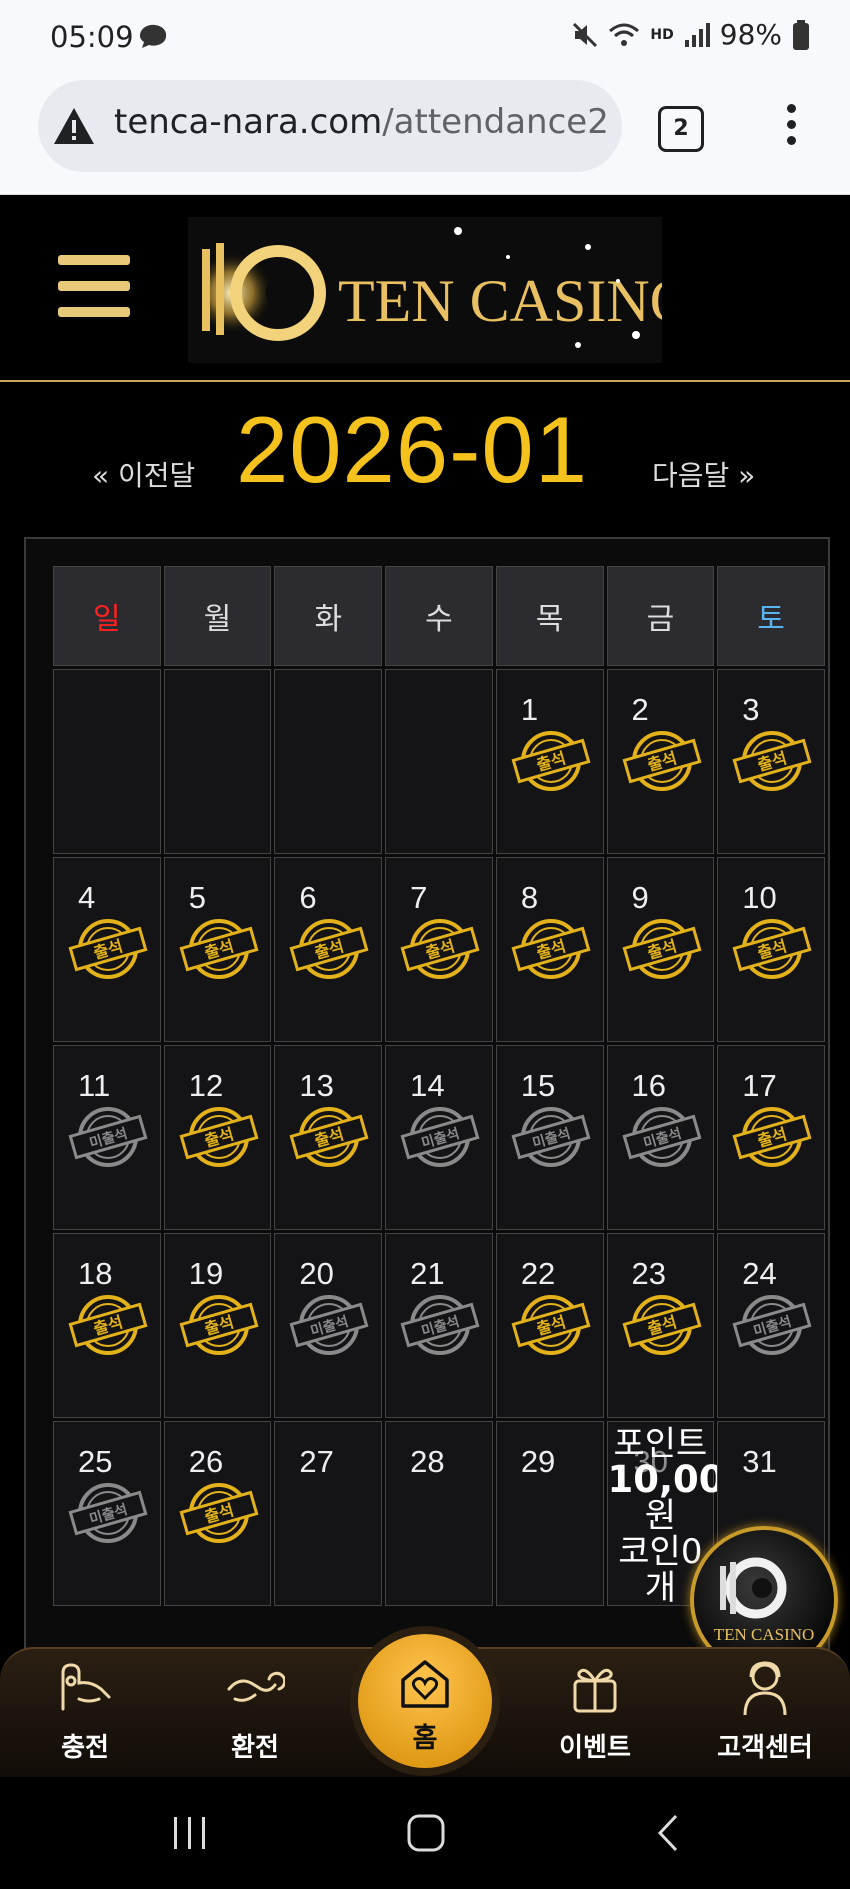  Describe the element at coordinates (765, 1748) in the screenshot. I see `nav-support-label: 고객센터` at that location.